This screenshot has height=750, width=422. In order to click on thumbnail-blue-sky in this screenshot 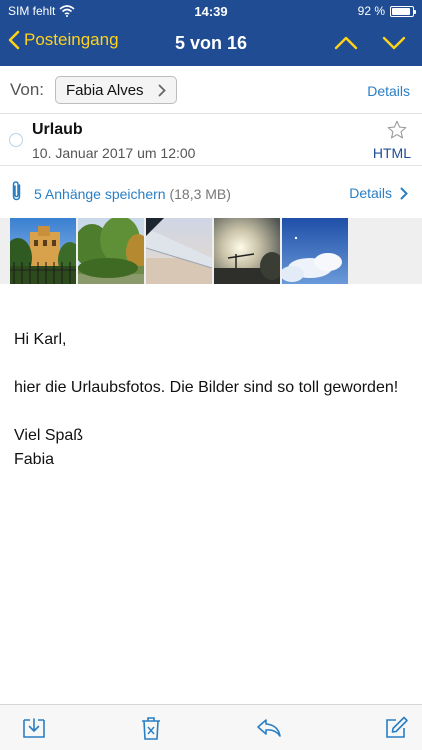, I will do `click(315, 251)`.